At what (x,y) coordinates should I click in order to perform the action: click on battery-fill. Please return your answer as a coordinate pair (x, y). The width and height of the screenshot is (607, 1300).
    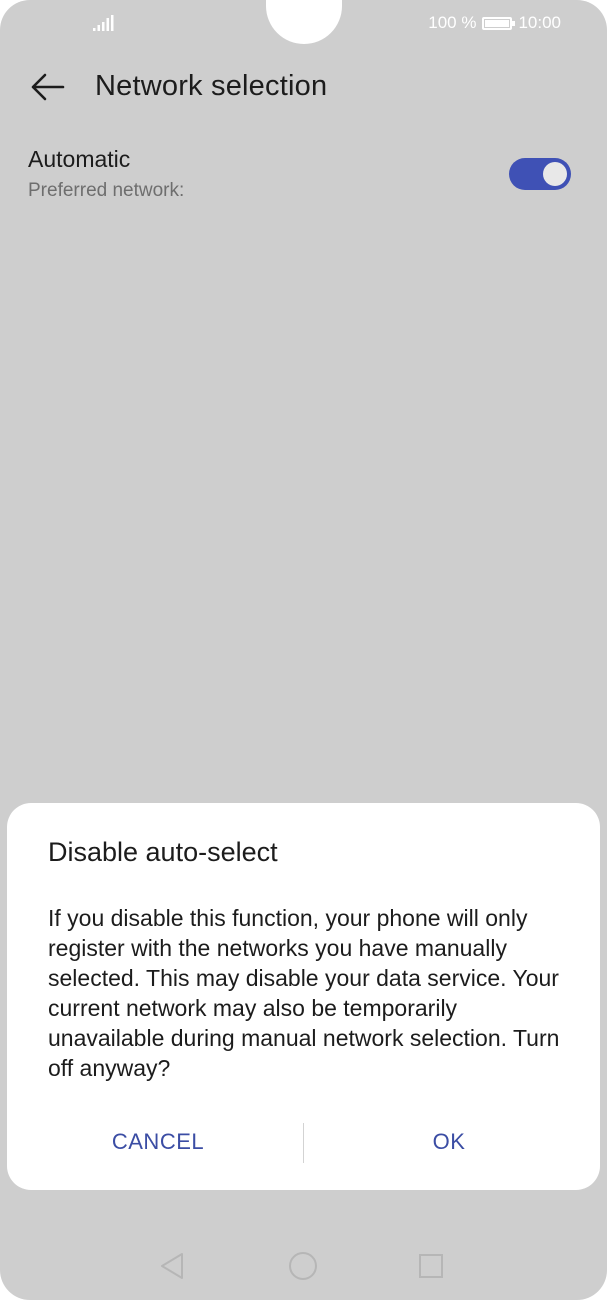
    Looking at the image, I should click on (497, 23).